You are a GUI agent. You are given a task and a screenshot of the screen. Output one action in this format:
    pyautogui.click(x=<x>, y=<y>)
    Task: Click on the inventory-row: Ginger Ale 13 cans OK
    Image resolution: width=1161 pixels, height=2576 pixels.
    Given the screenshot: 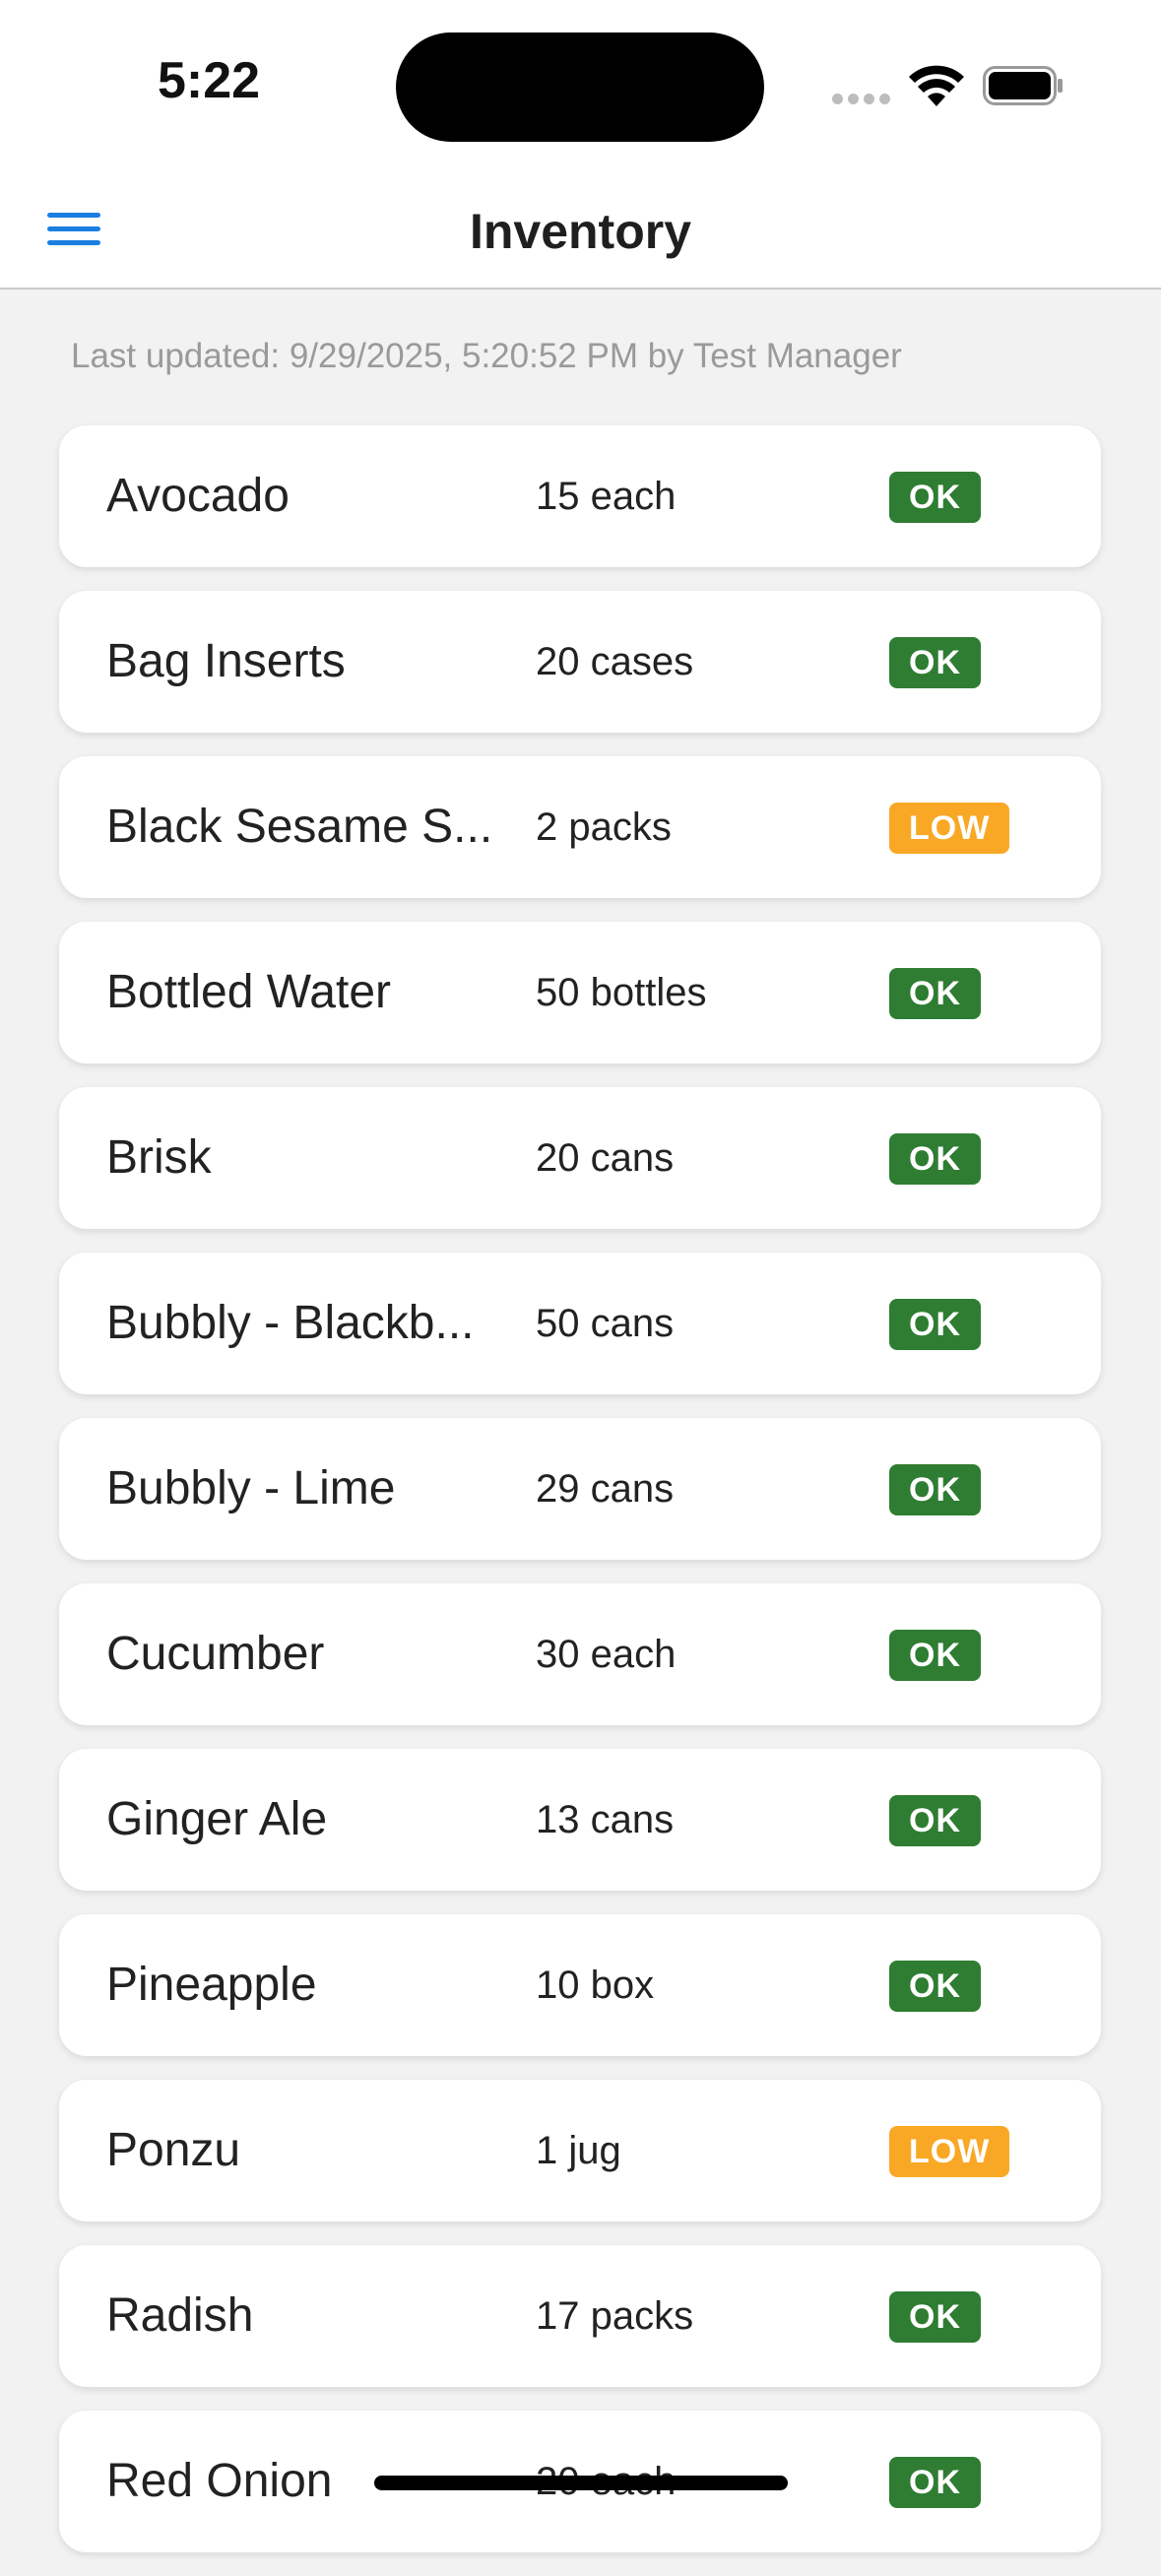 What is the action you would take?
    pyautogui.click(x=580, y=1820)
    